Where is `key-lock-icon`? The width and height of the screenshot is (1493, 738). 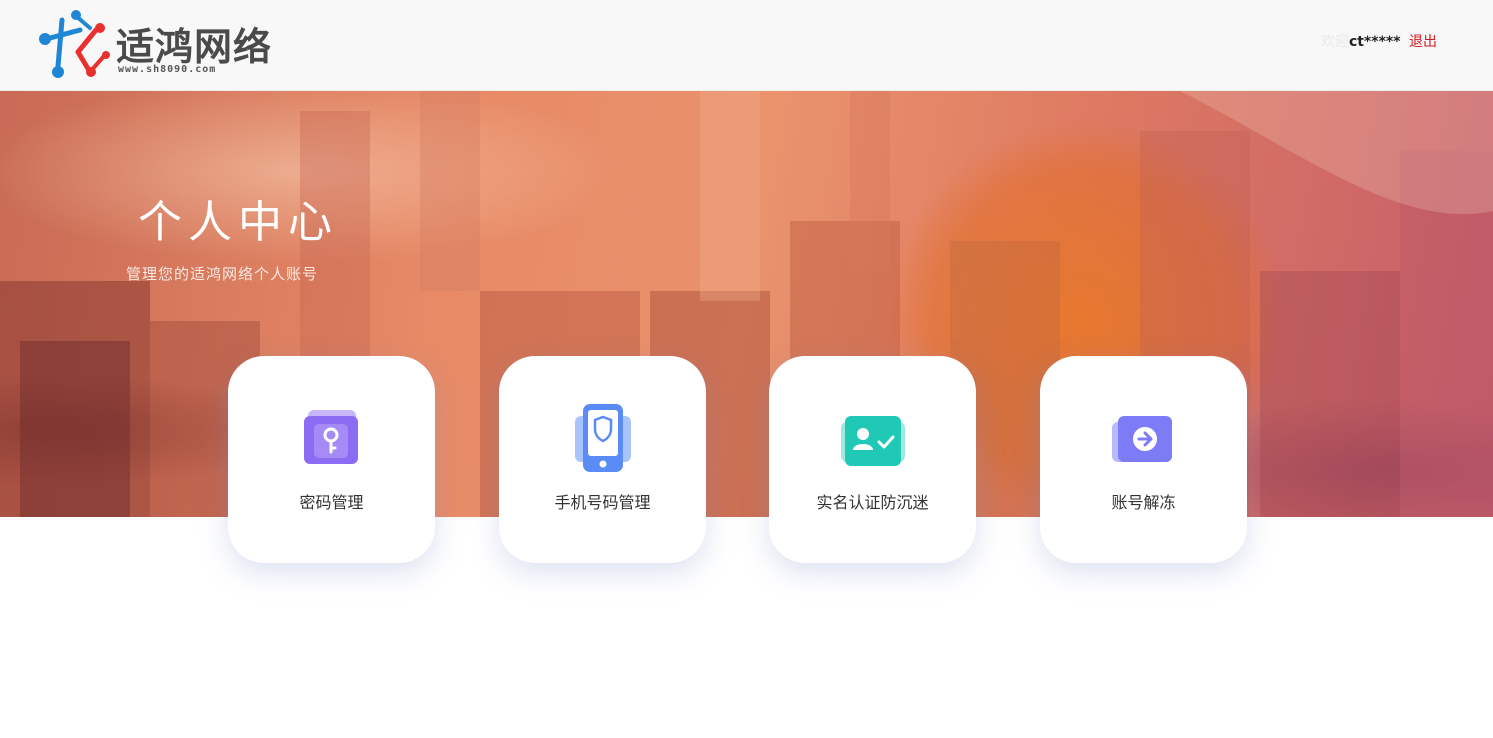
key-lock-icon is located at coordinates (331, 437).